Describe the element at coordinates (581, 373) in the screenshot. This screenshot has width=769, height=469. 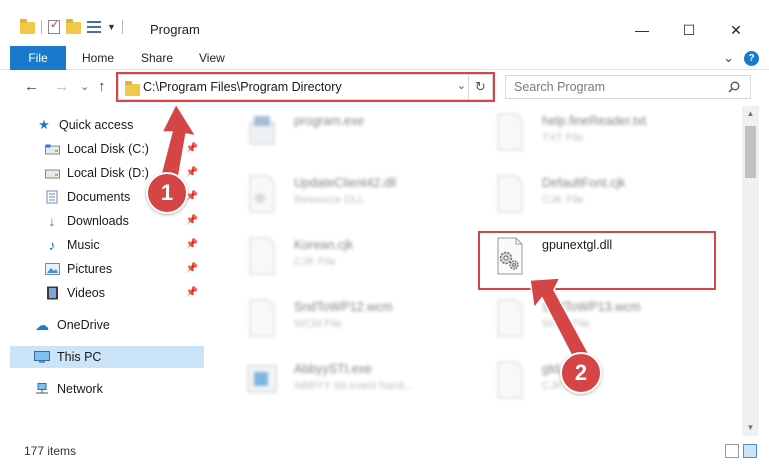
I see `step-two-badge: 2` at that location.